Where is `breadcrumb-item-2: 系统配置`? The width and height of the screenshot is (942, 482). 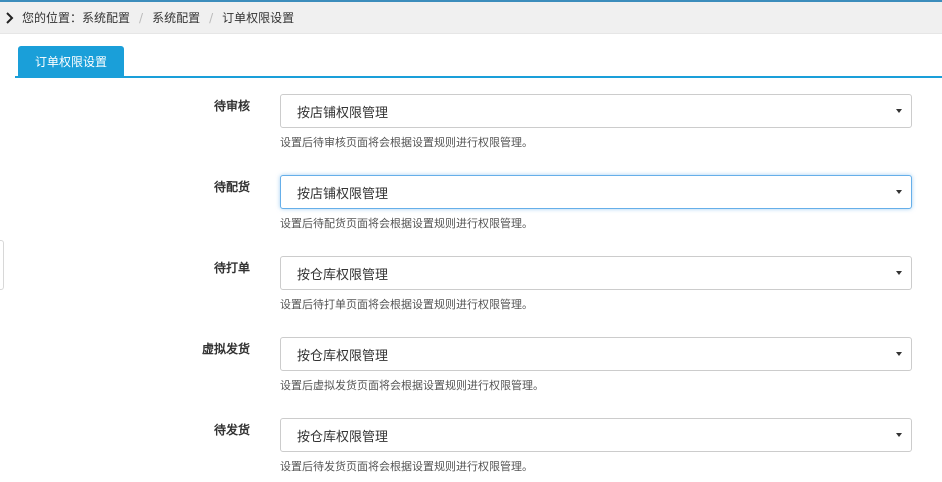 breadcrumb-item-2: 系统配置 is located at coordinates (176, 17).